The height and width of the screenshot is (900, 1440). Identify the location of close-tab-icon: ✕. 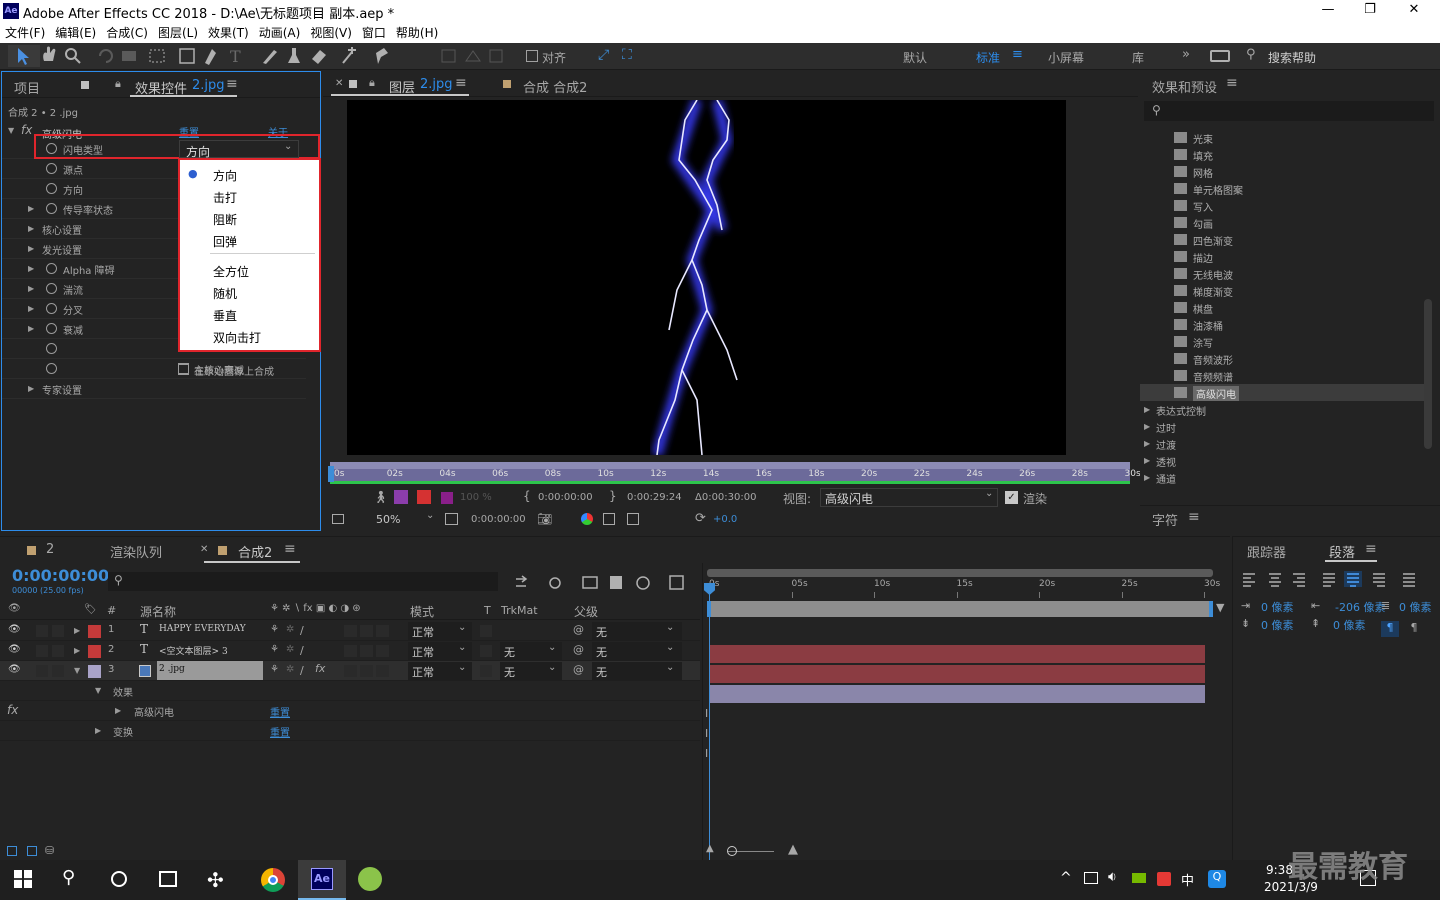
(204, 549).